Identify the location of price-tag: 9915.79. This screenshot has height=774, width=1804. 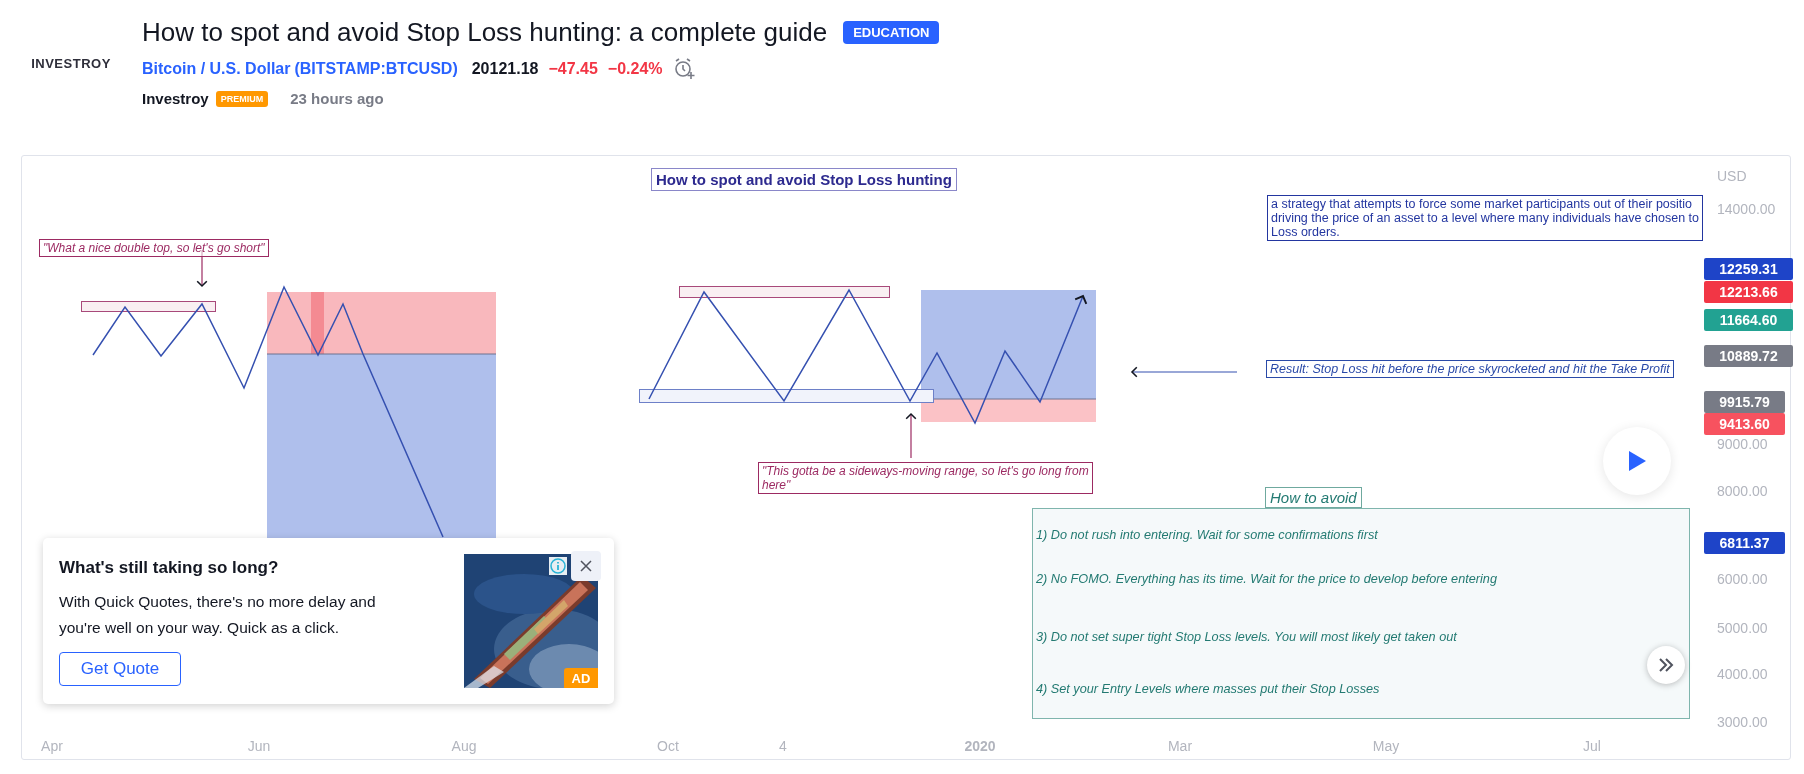
(1744, 402).